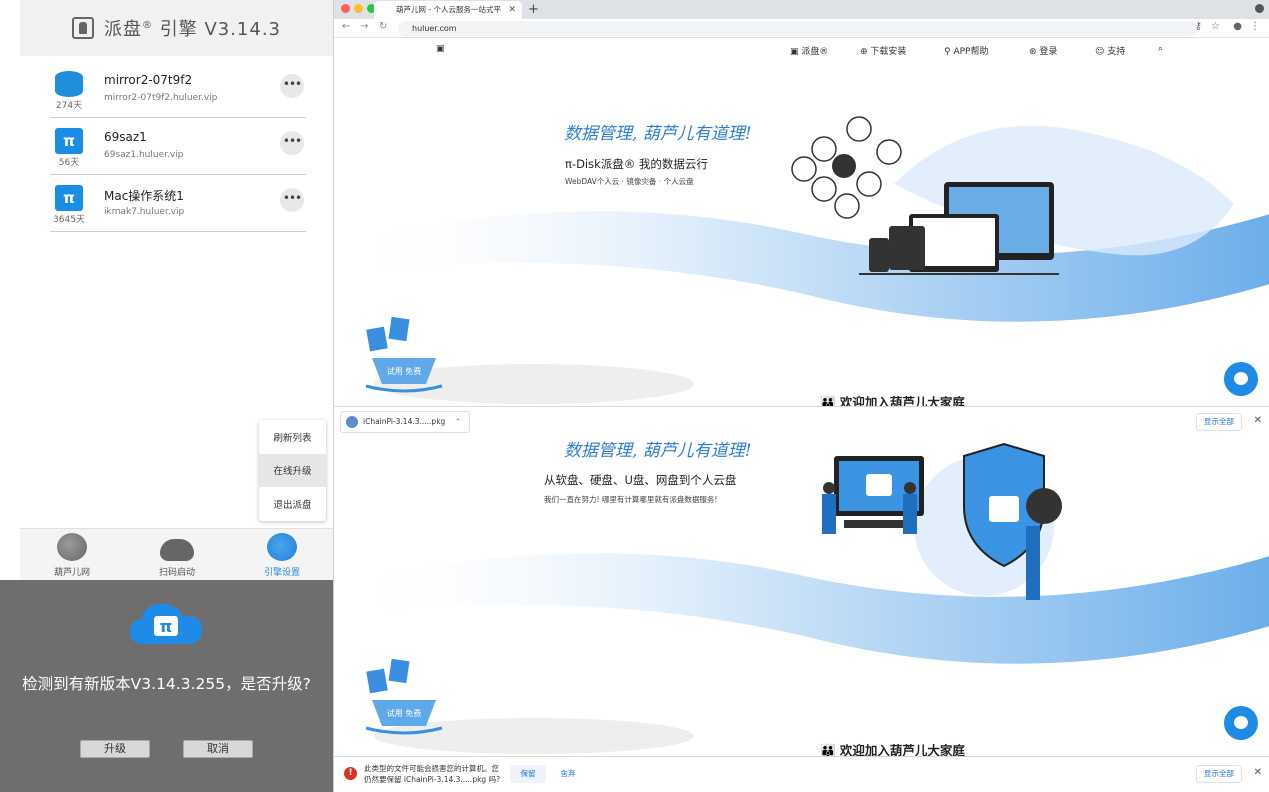 Image resolution: width=1269 pixels, height=792 pixels. I want to click on support-icon: ☺, so click(1101, 52).